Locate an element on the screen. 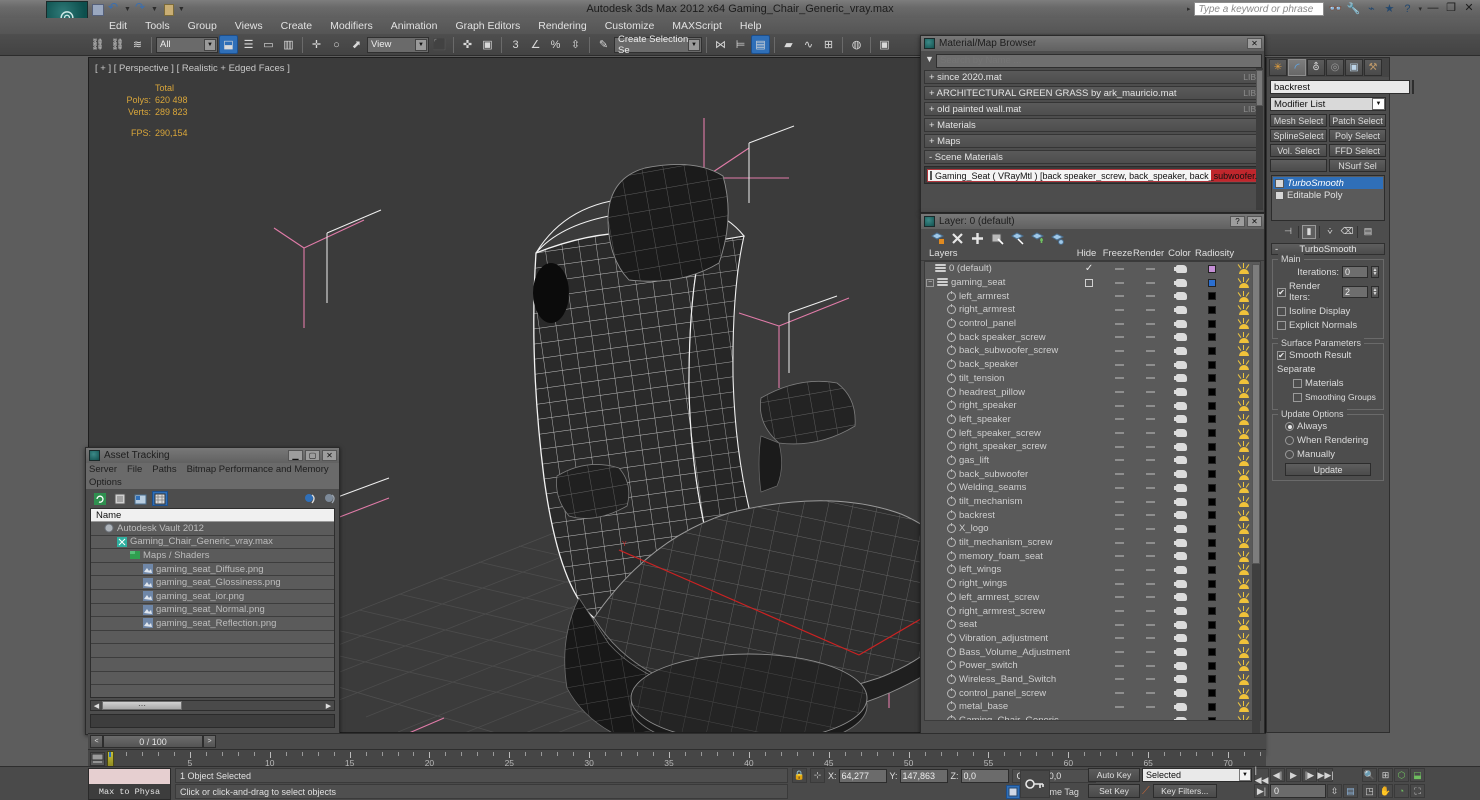 This screenshot has width=1480, height=800. binoculars-icon: 👓 is located at coordinates (1335, 9).